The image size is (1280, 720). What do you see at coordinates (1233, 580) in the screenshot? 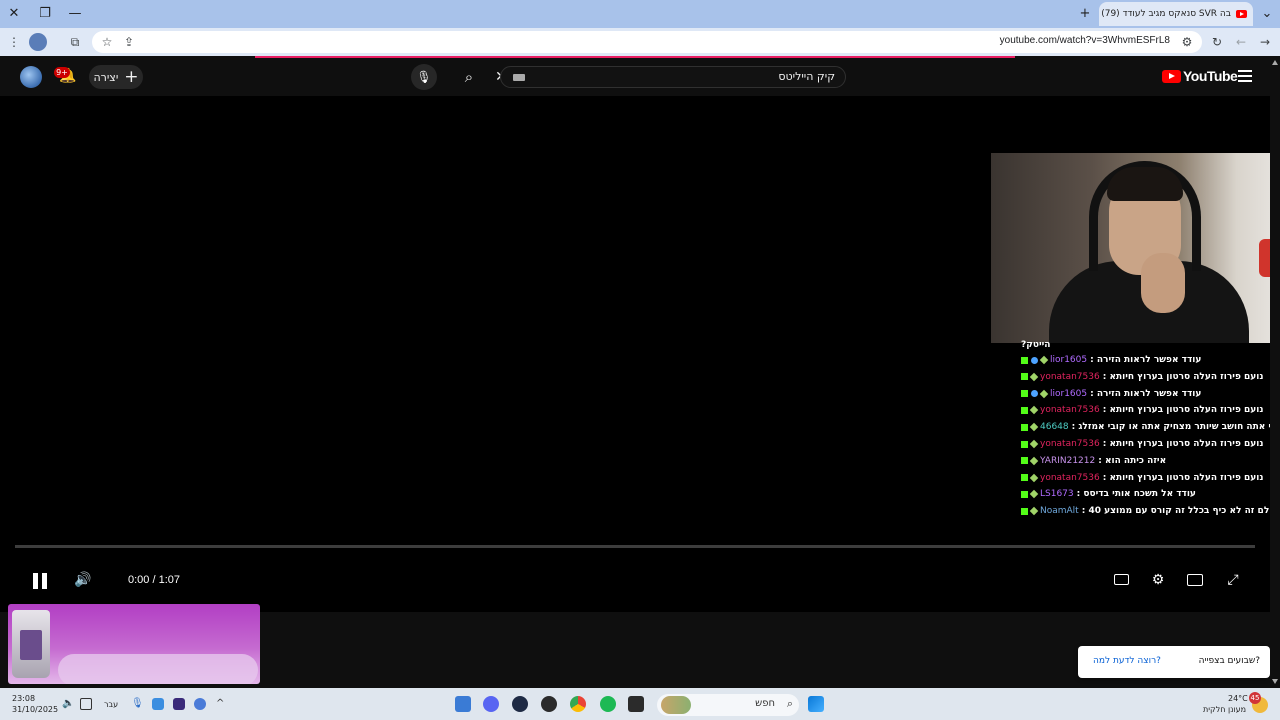
I see `fullscreen-icon: ⤢` at bounding box center [1233, 580].